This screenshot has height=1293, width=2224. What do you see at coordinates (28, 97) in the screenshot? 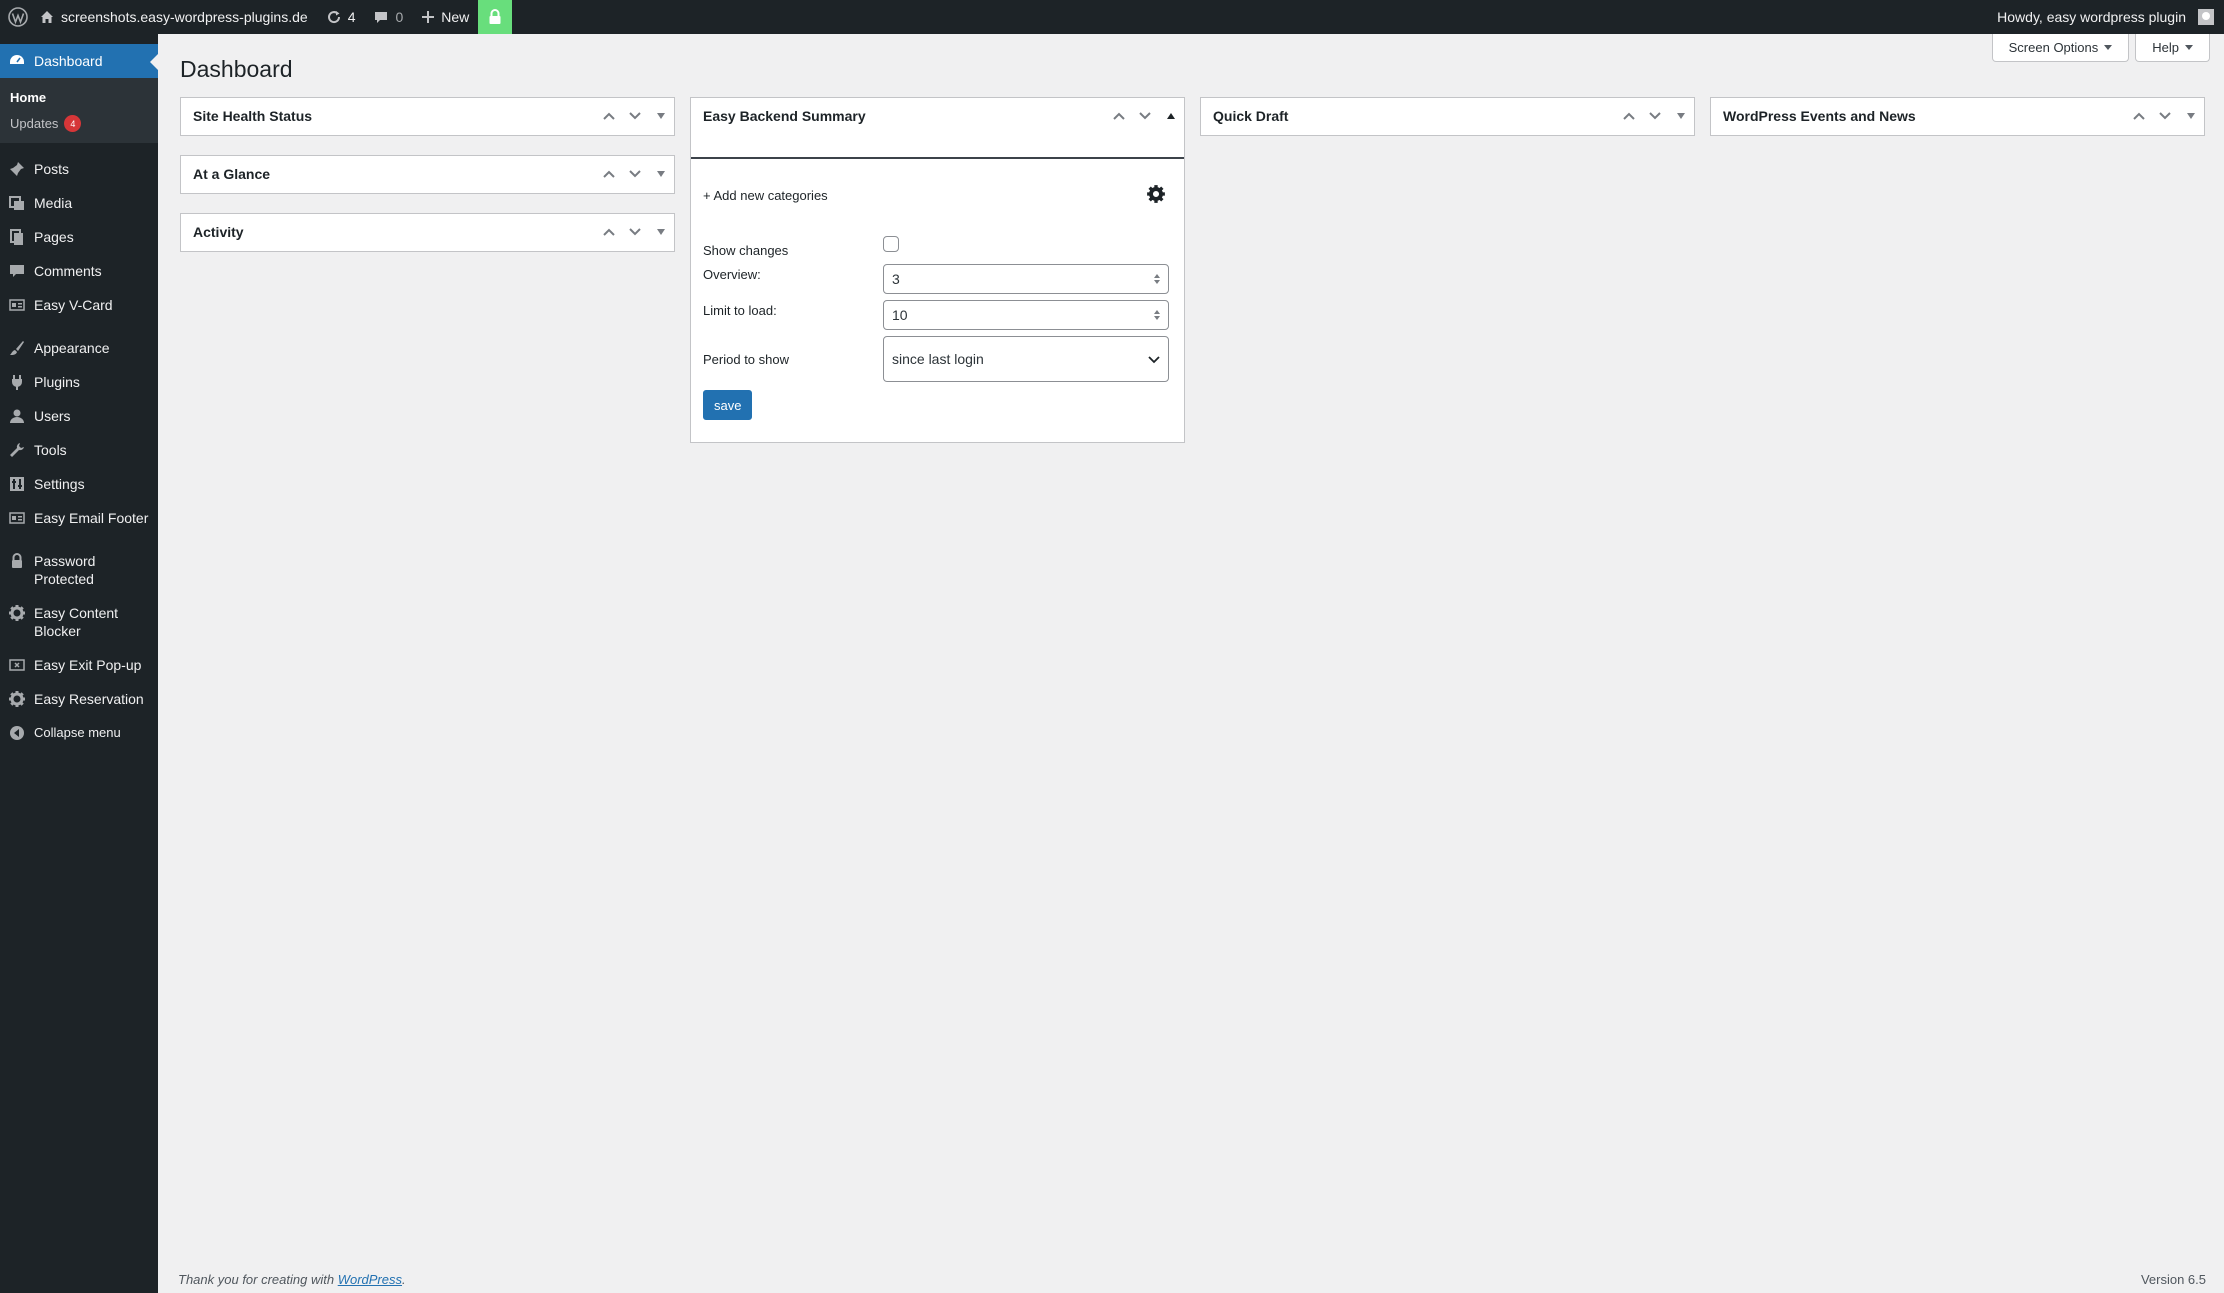
I see `submenu-home-label: Home` at bounding box center [28, 97].